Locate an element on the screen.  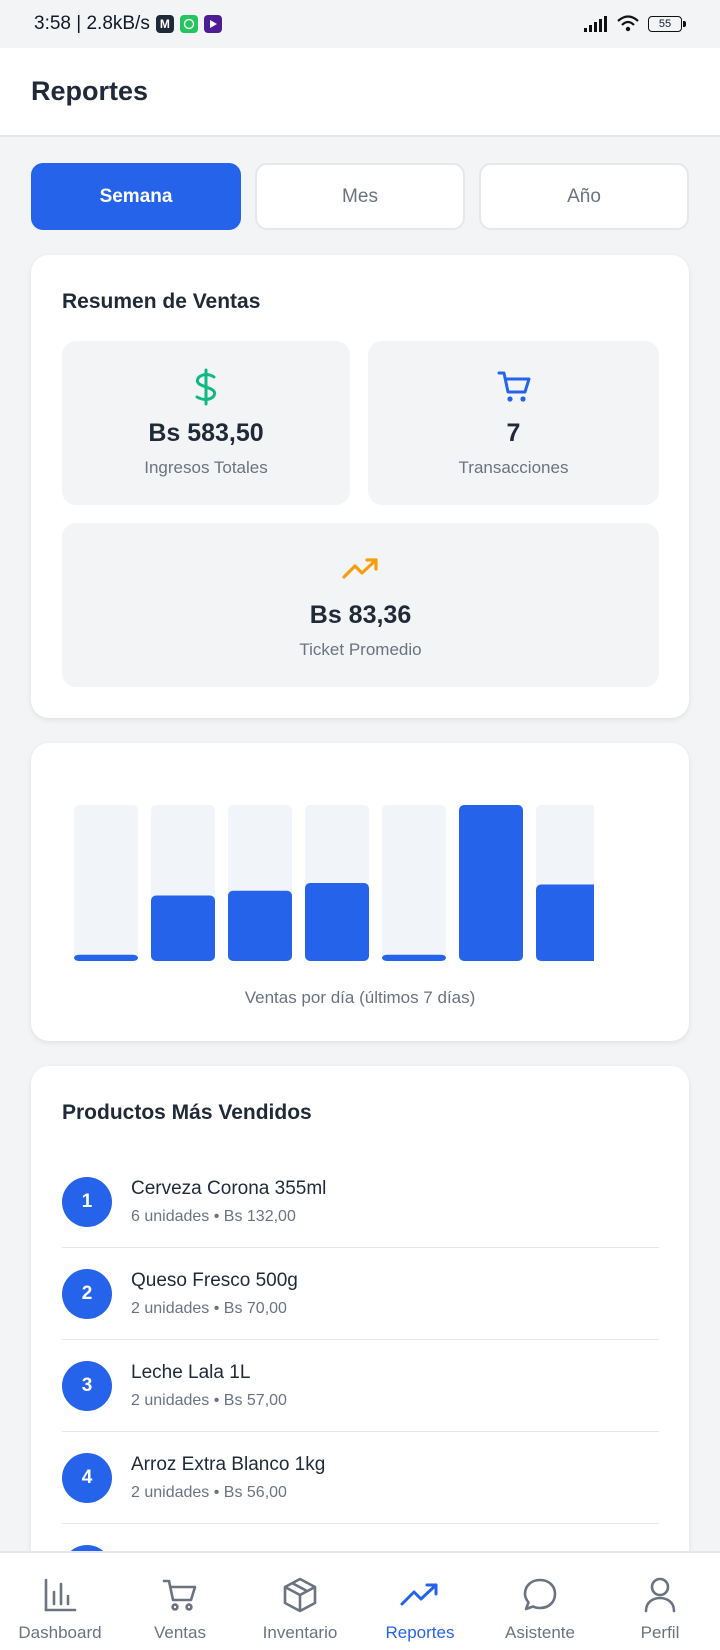
nav-dashboard: Dashboard is located at coordinates (60, 1601).